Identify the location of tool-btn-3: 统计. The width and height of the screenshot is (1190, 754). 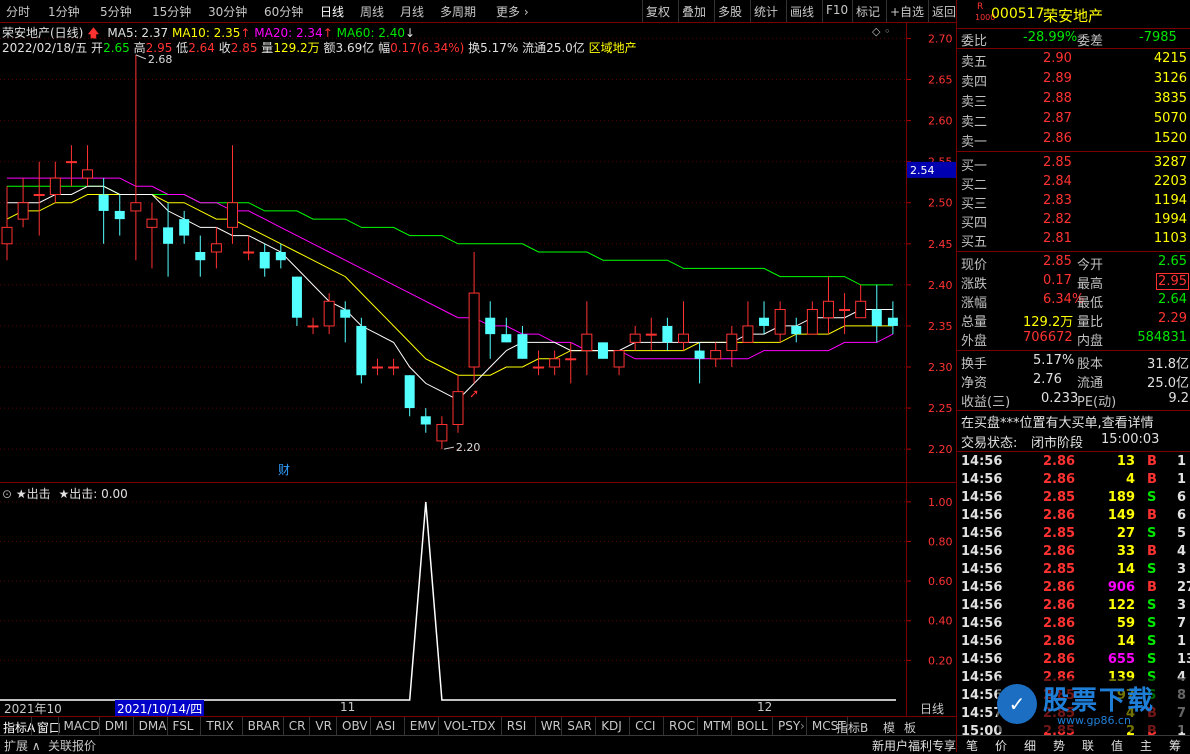
(766, 11).